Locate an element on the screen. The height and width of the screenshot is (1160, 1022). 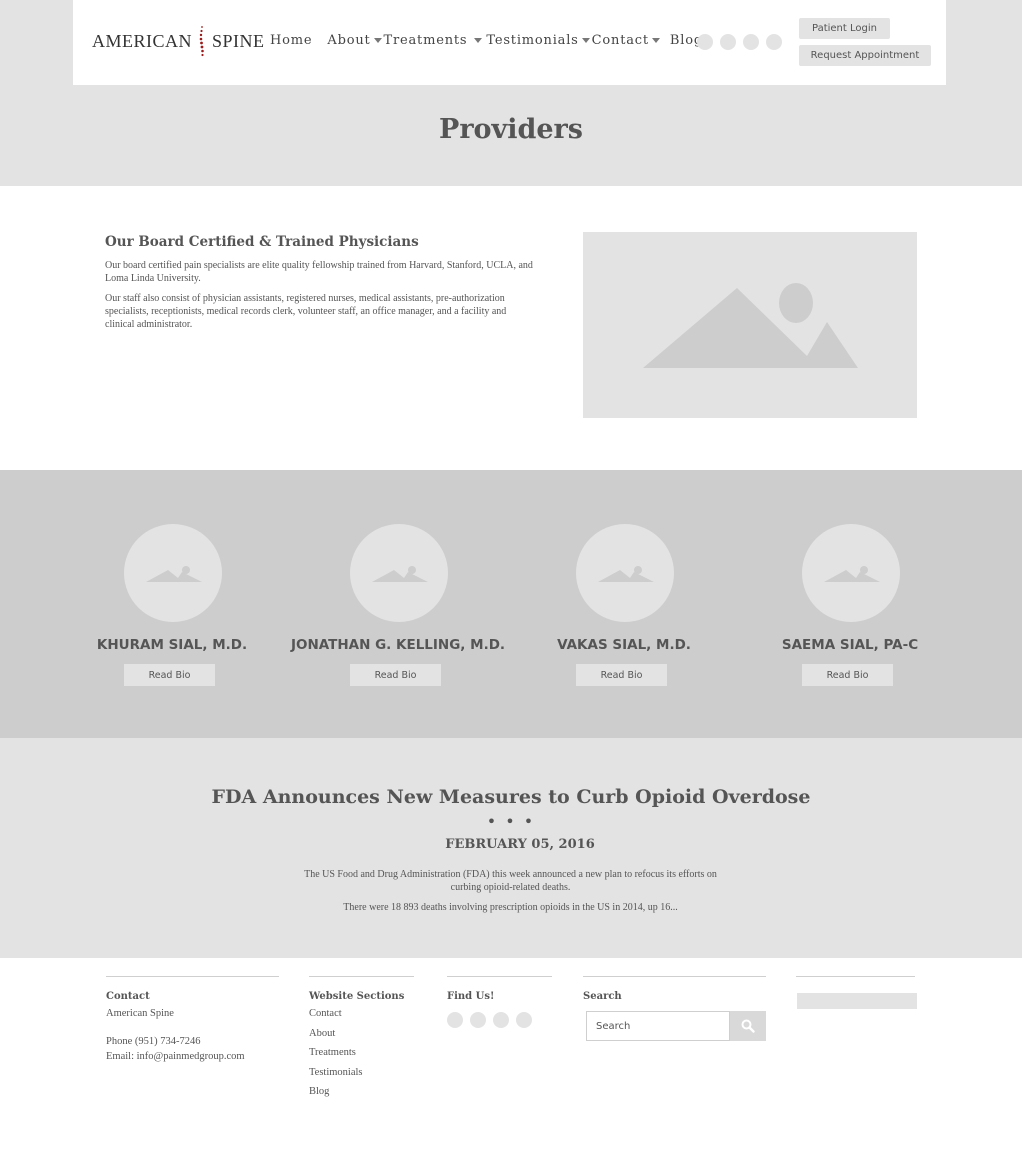
footer-link-treatments: Treatments is located at coordinates (361, 1053).